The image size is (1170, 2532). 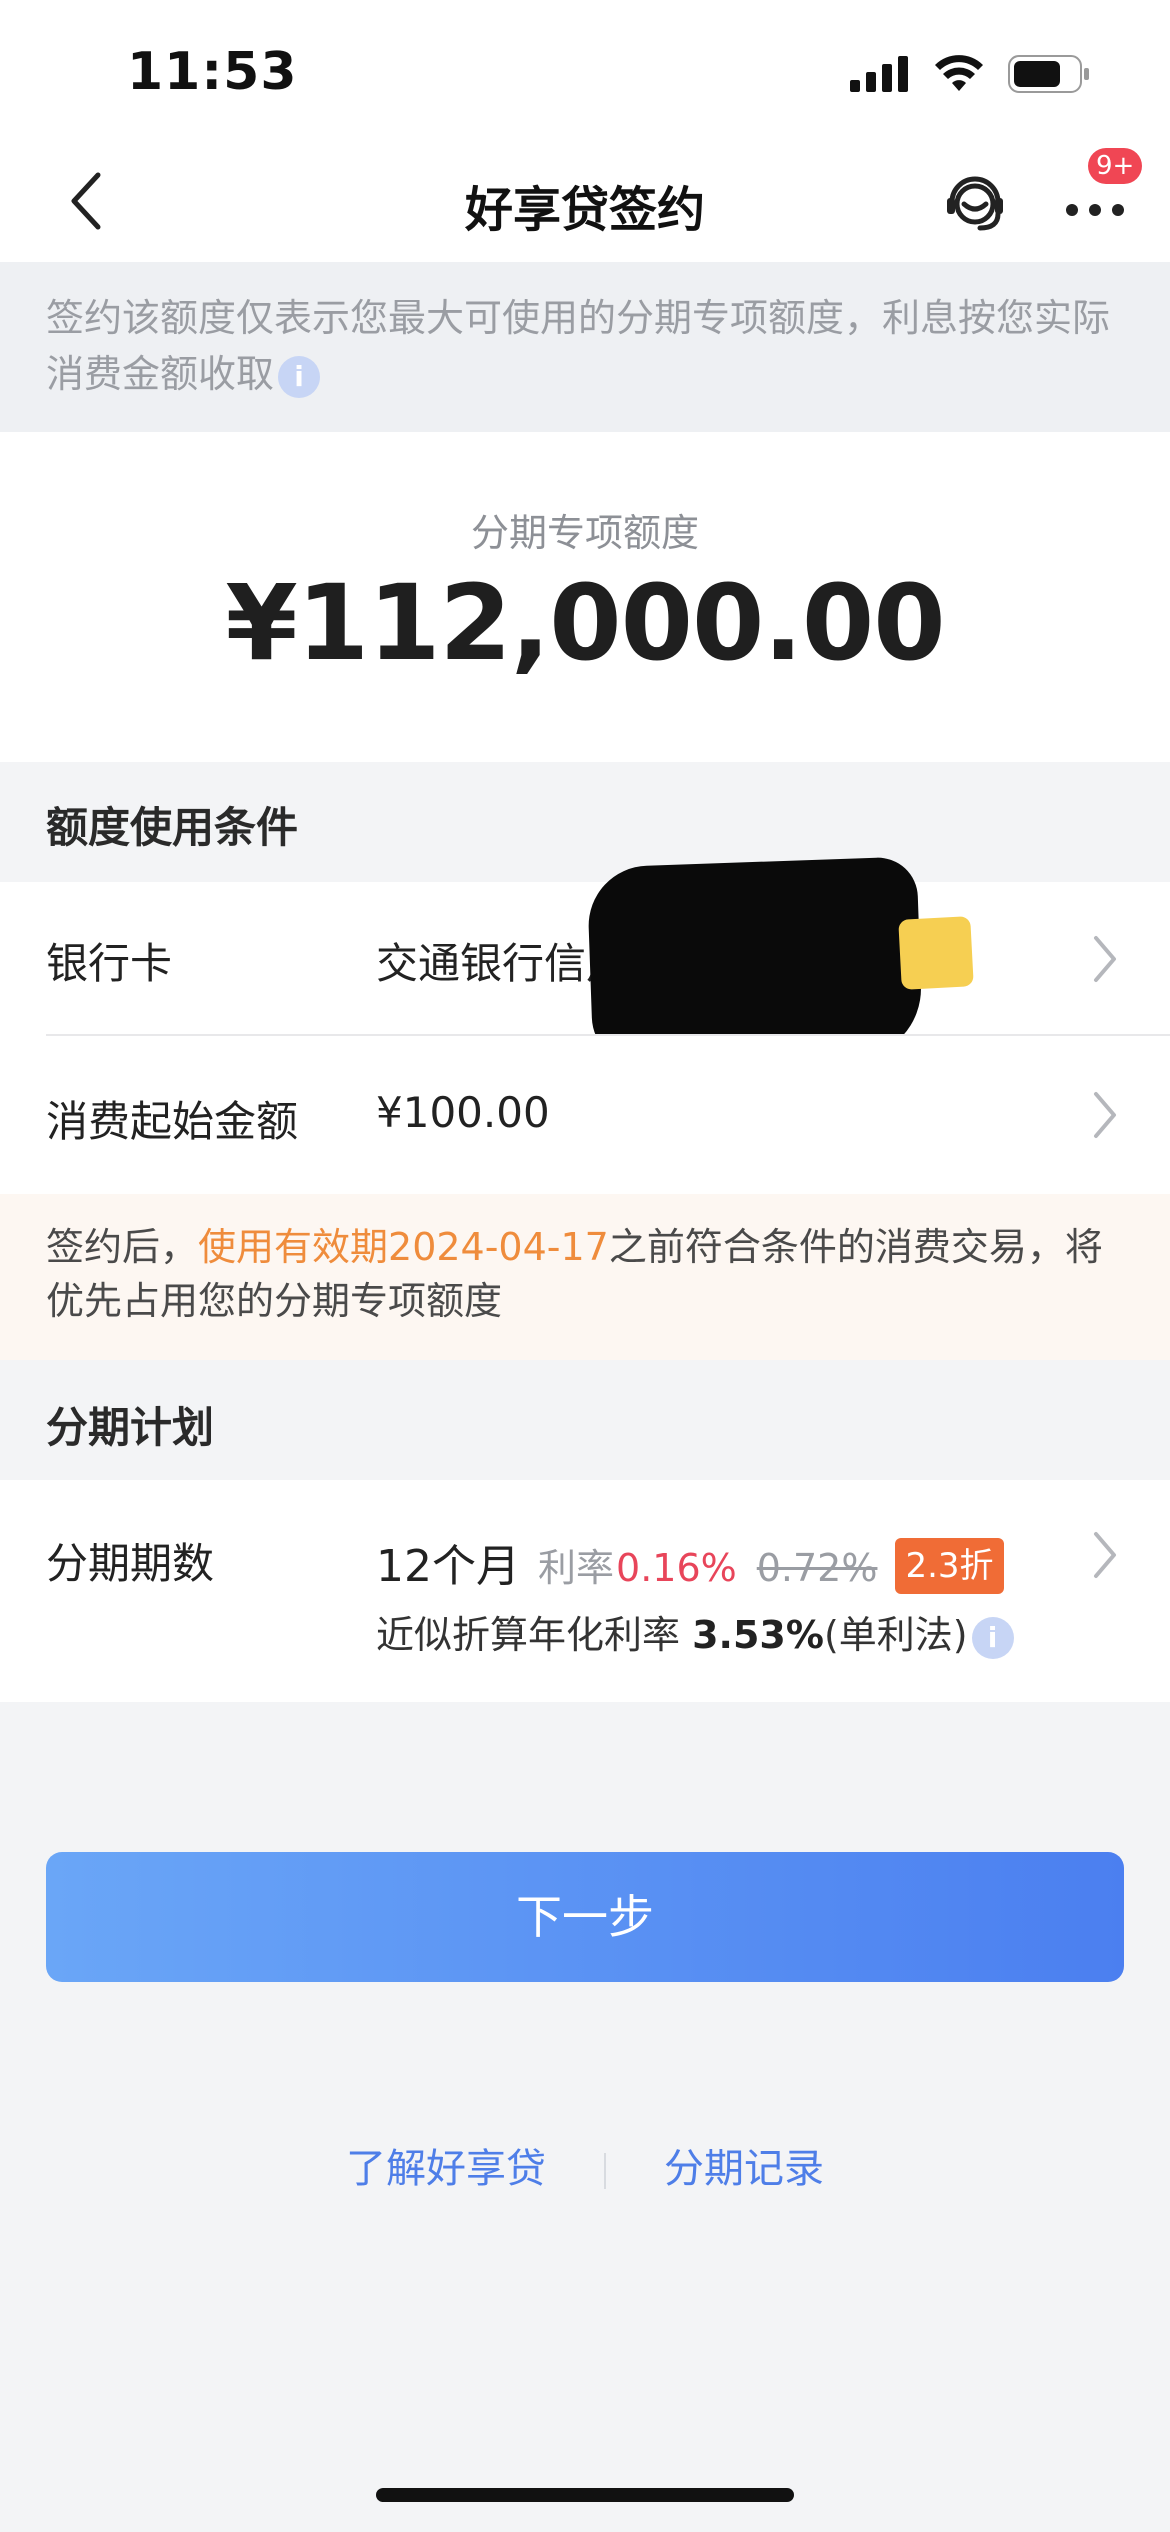 I want to click on conditions-section-header: 额度使用条件, so click(x=585, y=822).